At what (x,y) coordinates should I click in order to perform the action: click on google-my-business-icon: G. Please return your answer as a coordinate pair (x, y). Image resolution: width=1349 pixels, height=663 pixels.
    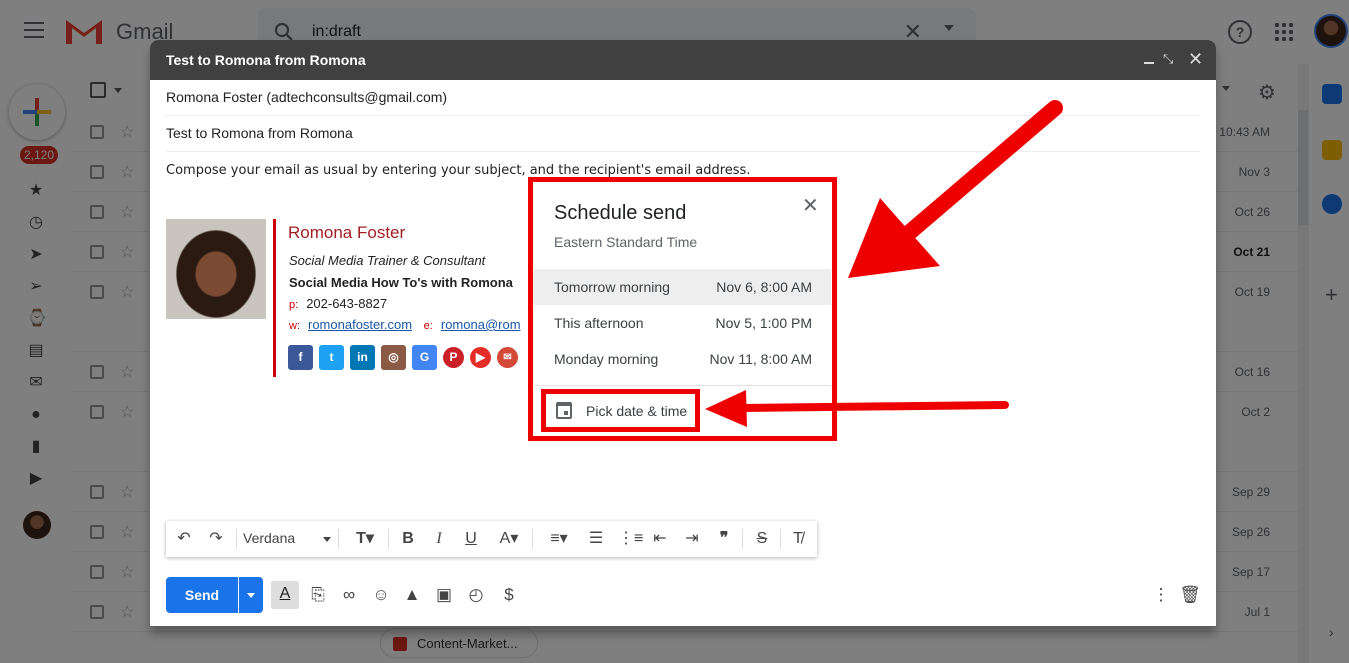
    Looking at the image, I should click on (424, 357).